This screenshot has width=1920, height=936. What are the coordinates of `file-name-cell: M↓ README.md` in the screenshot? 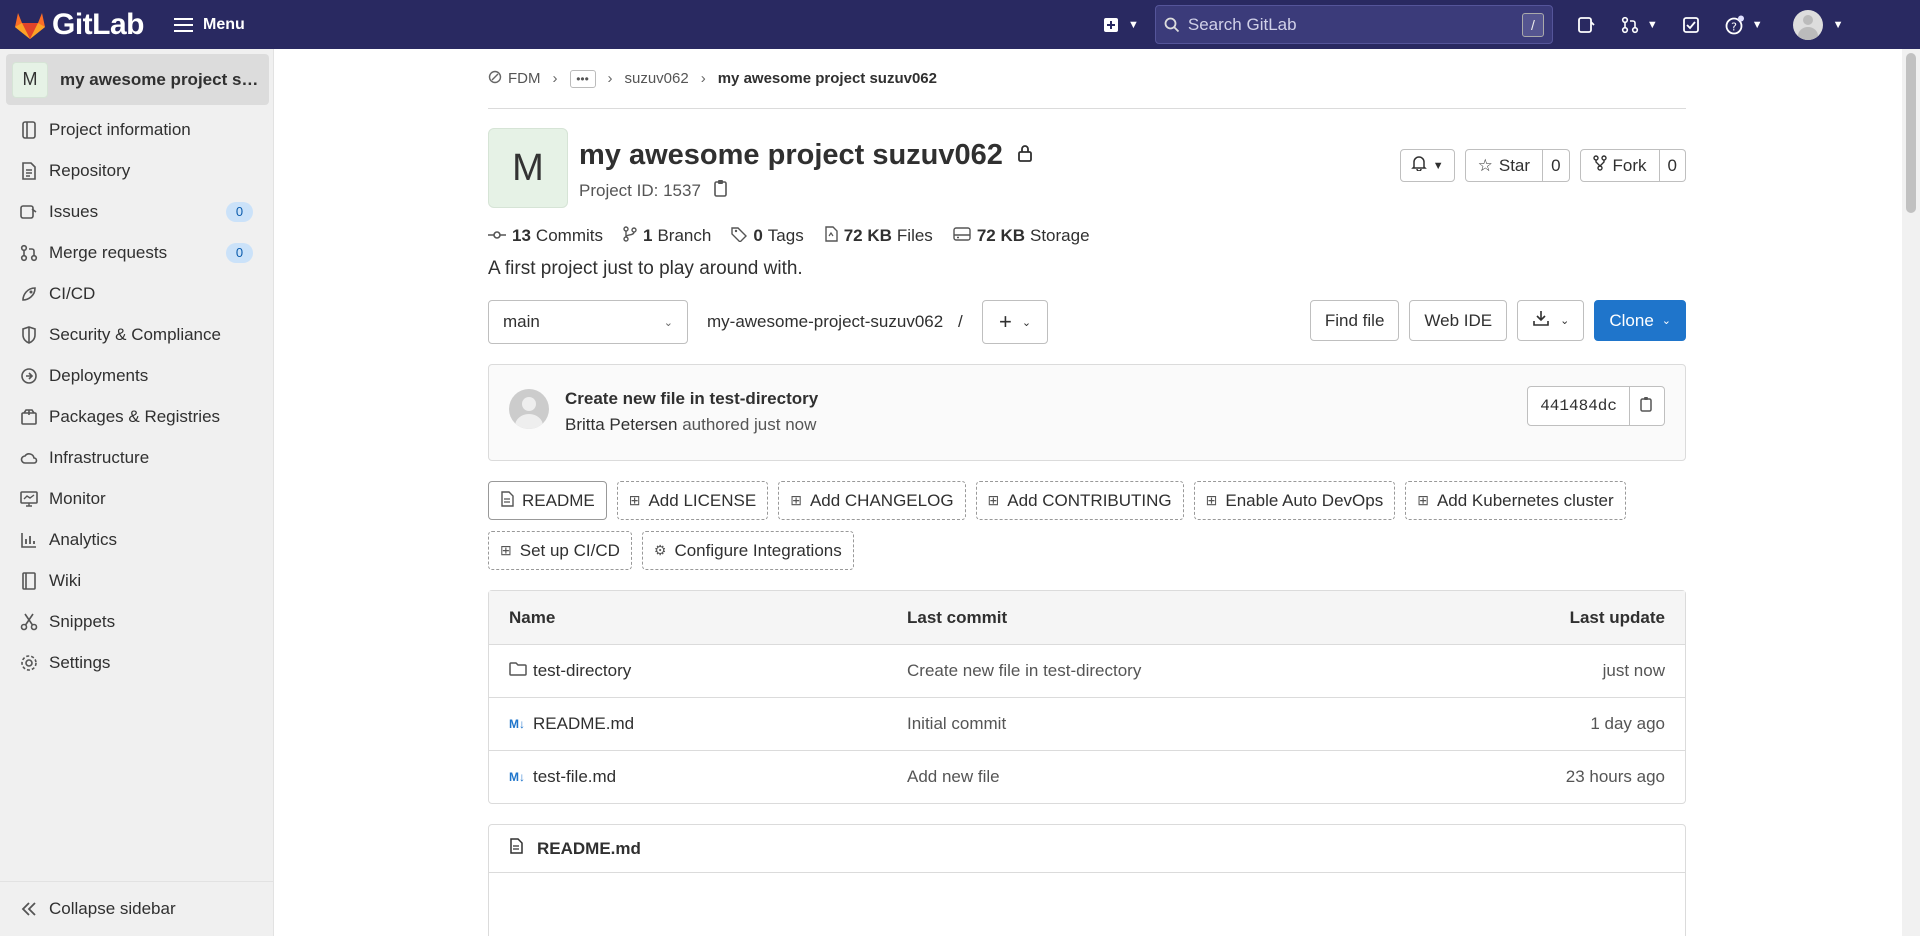 It's located at (571, 724).